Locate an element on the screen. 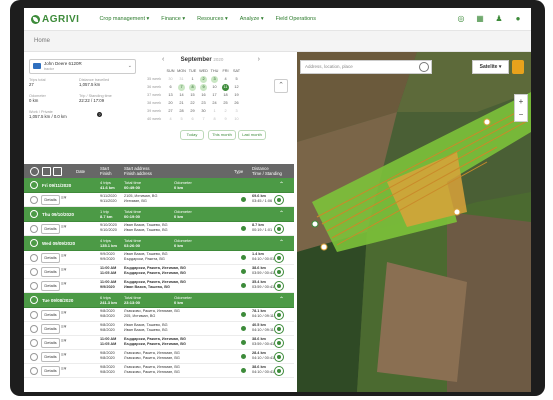 The height and width of the screenshot is (400, 553). notification-icon: ♟ is located at coordinates (499, 18).